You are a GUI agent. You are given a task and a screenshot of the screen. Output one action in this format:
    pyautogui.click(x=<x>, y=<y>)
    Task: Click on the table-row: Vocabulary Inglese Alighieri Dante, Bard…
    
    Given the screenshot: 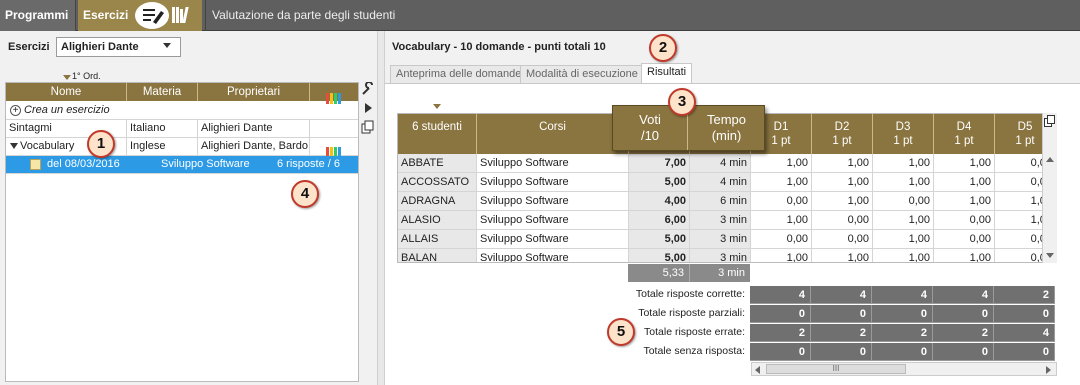 What is the action you would take?
    pyautogui.click(x=182, y=148)
    